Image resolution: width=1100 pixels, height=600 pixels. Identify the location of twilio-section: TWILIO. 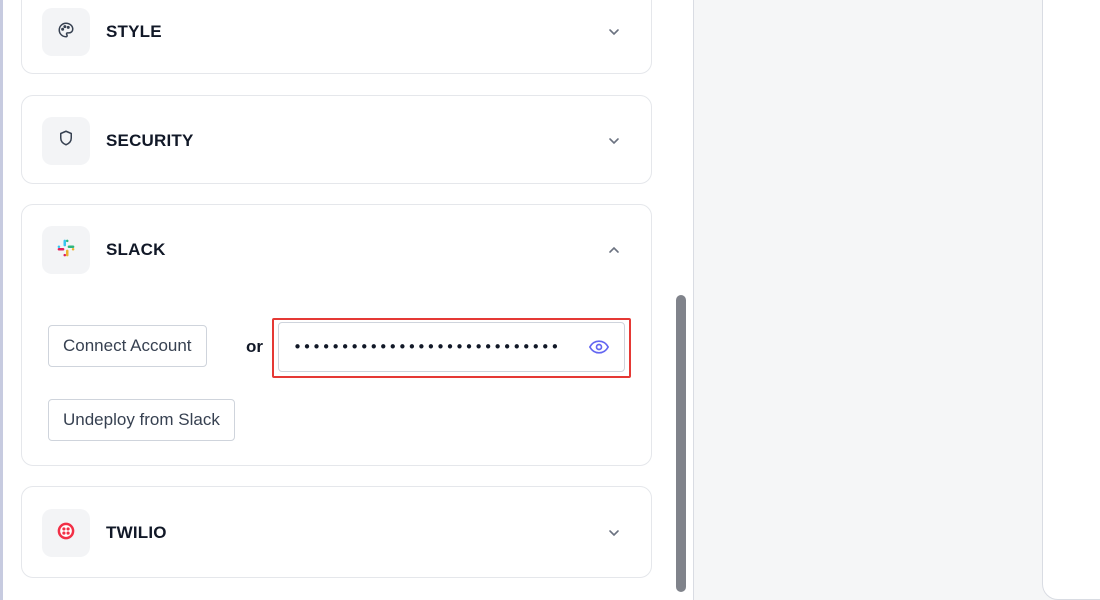
(336, 532).